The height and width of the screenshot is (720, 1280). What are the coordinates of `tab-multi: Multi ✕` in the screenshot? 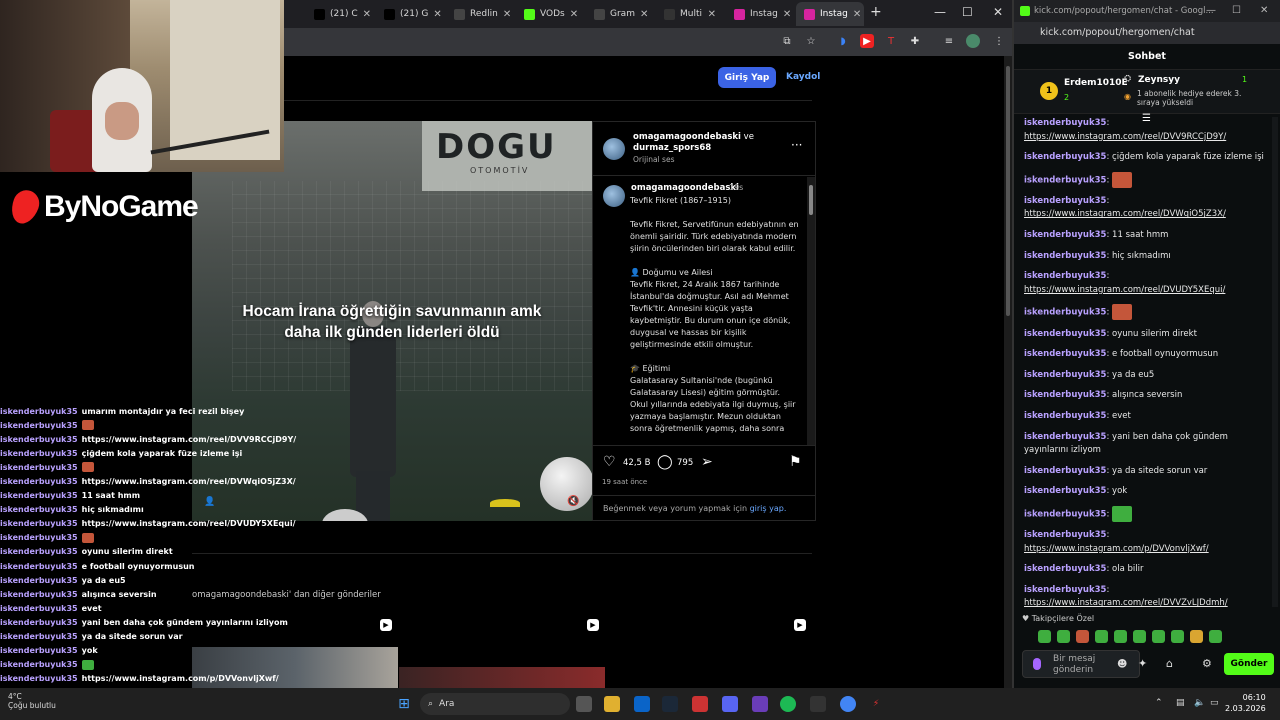 It's located at (690, 14).